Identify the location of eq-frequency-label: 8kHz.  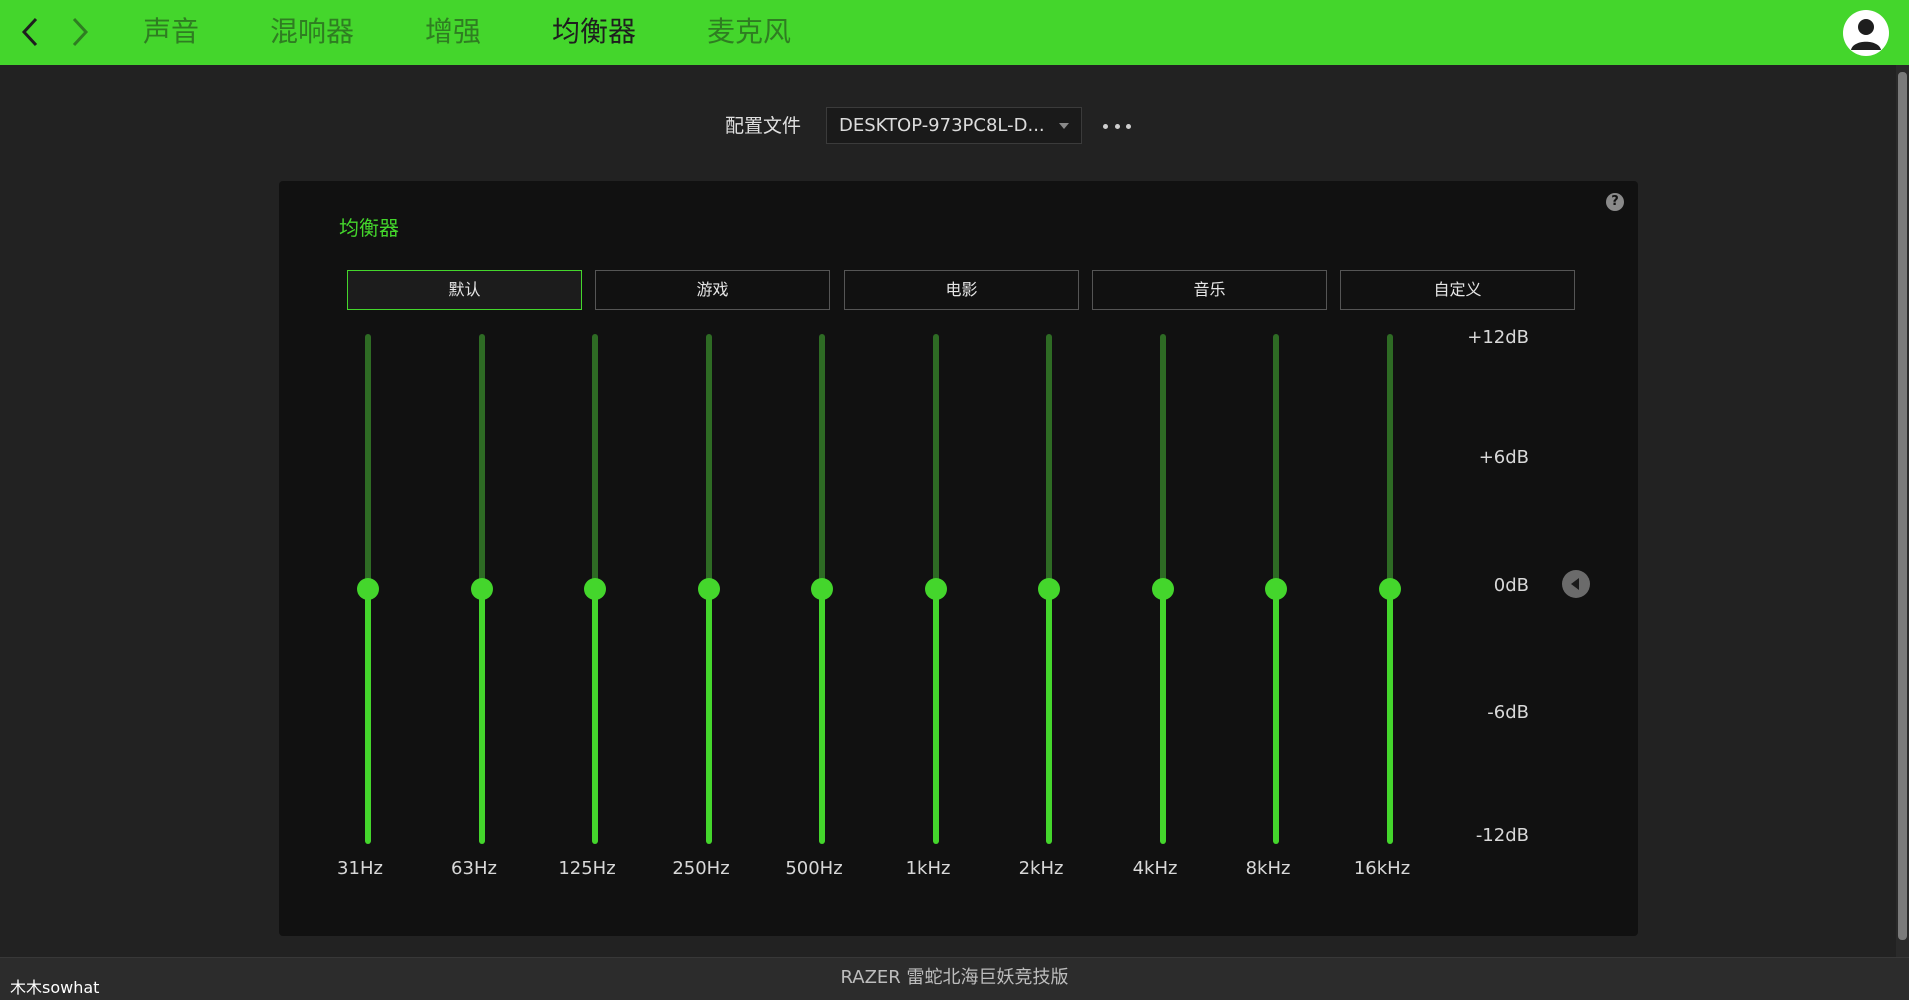
(1268, 868).